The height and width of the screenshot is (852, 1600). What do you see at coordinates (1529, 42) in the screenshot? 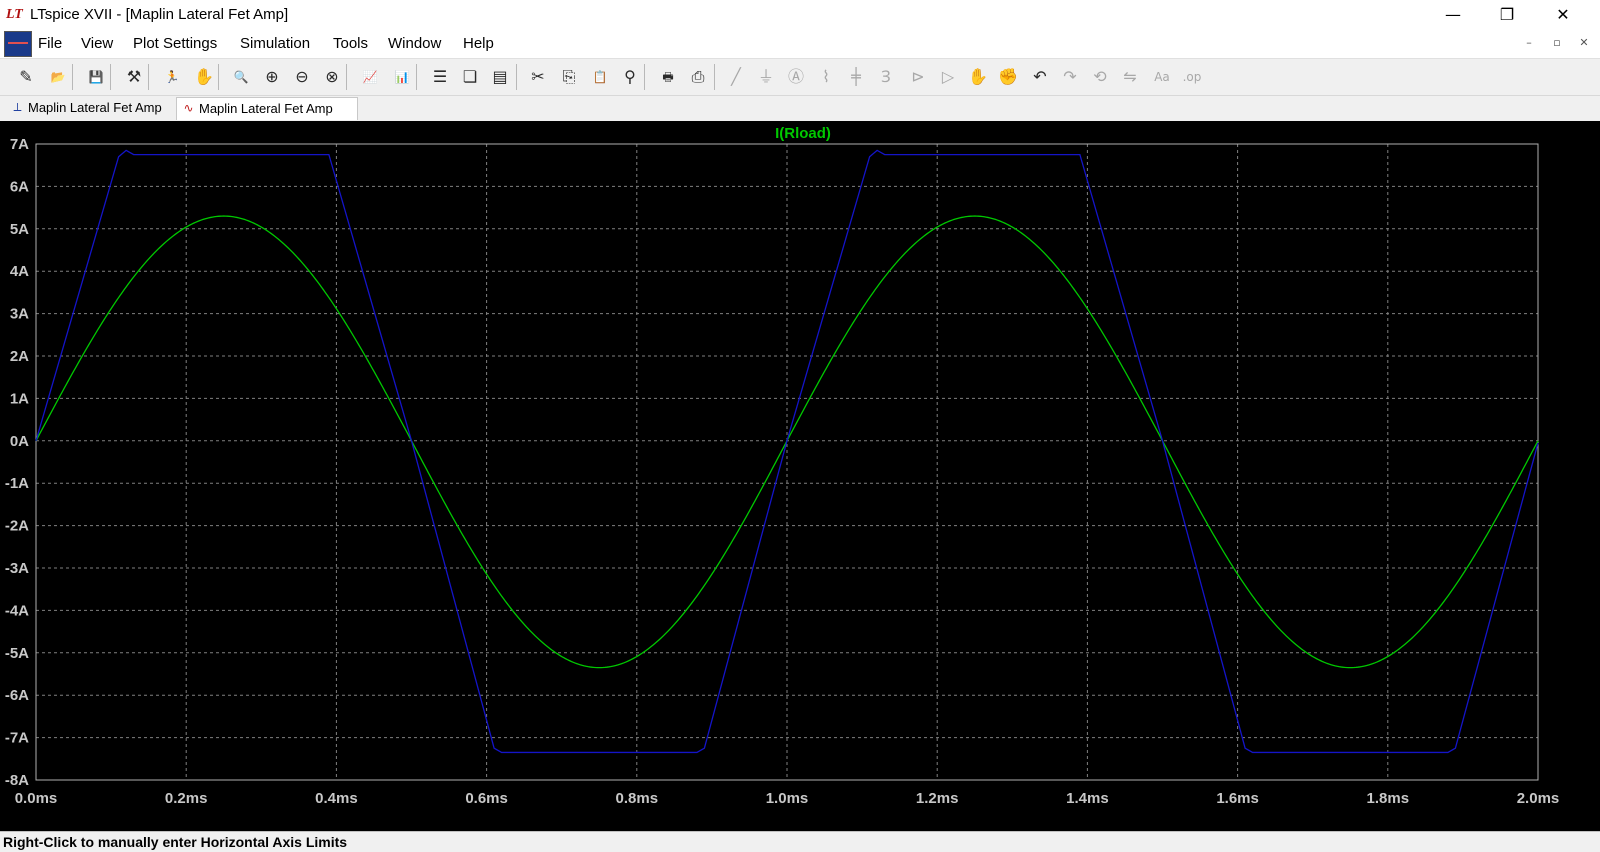
I see `mdi-minimize-button: –` at bounding box center [1529, 42].